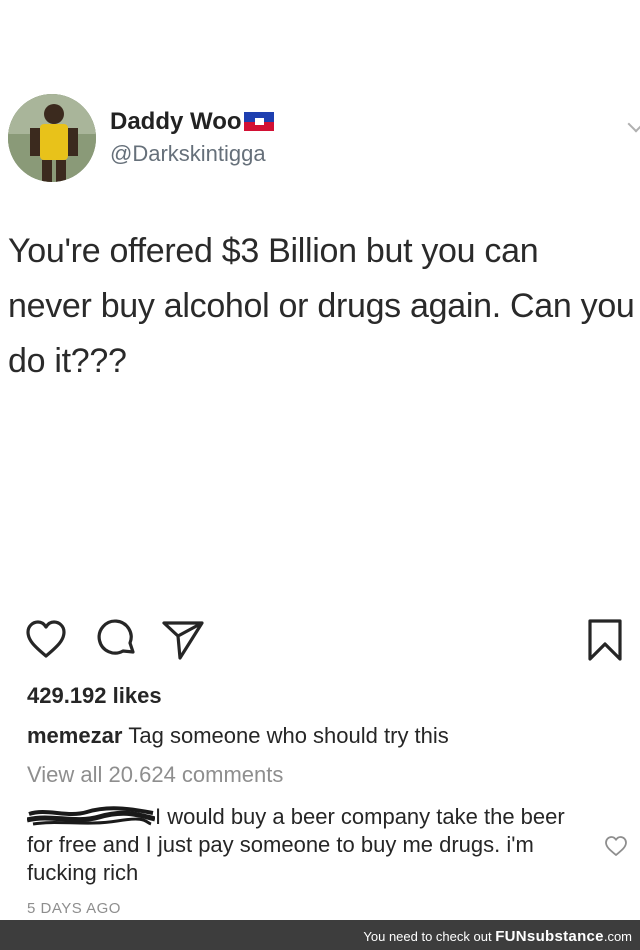  What do you see at coordinates (188, 154) in the screenshot?
I see `user-handle: @Darkskintigga` at bounding box center [188, 154].